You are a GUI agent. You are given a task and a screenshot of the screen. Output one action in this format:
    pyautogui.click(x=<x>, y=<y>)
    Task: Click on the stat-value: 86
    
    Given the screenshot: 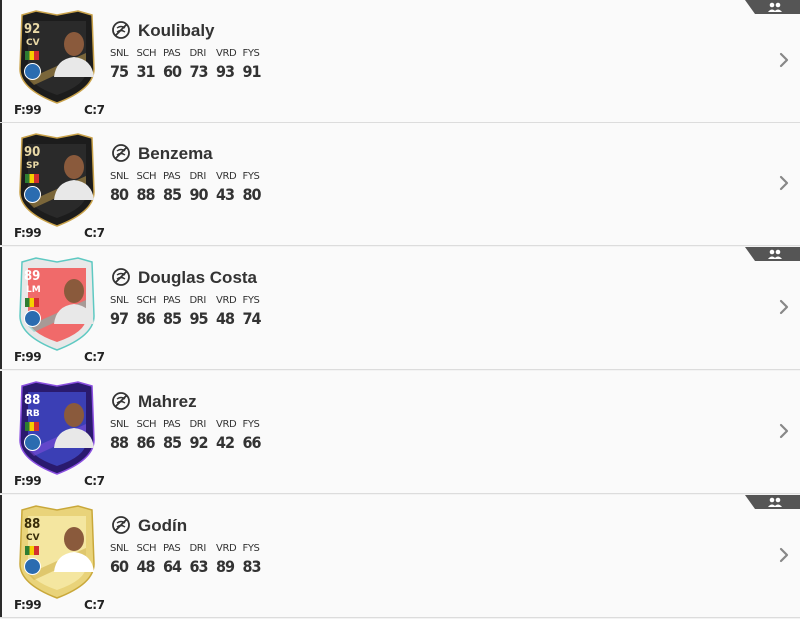 What is the action you would take?
    pyautogui.click(x=146, y=318)
    